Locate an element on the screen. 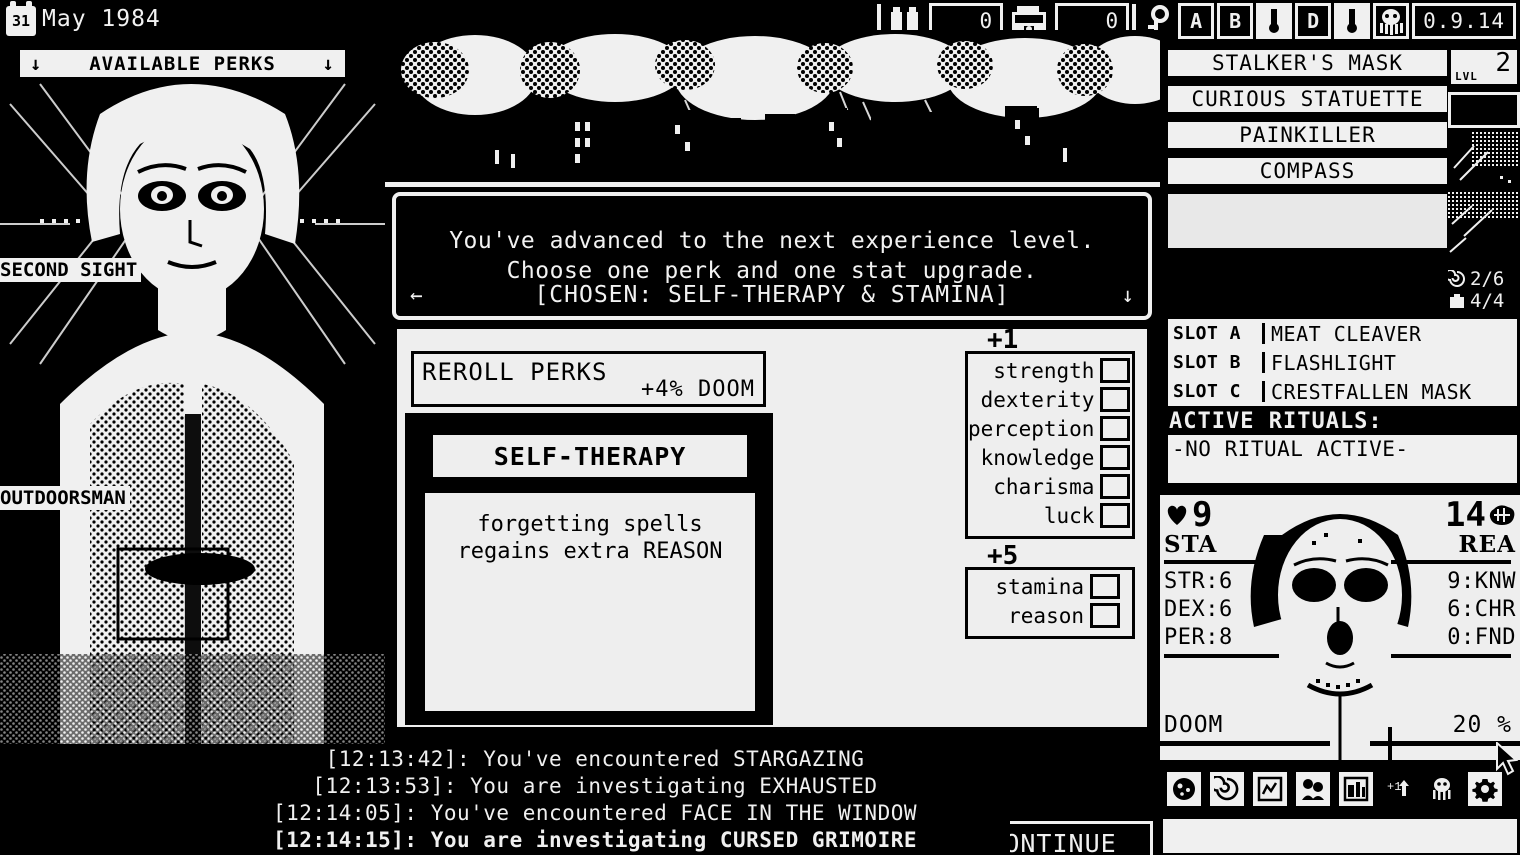  stat-name-perception: perception is located at coordinates (1031, 429).